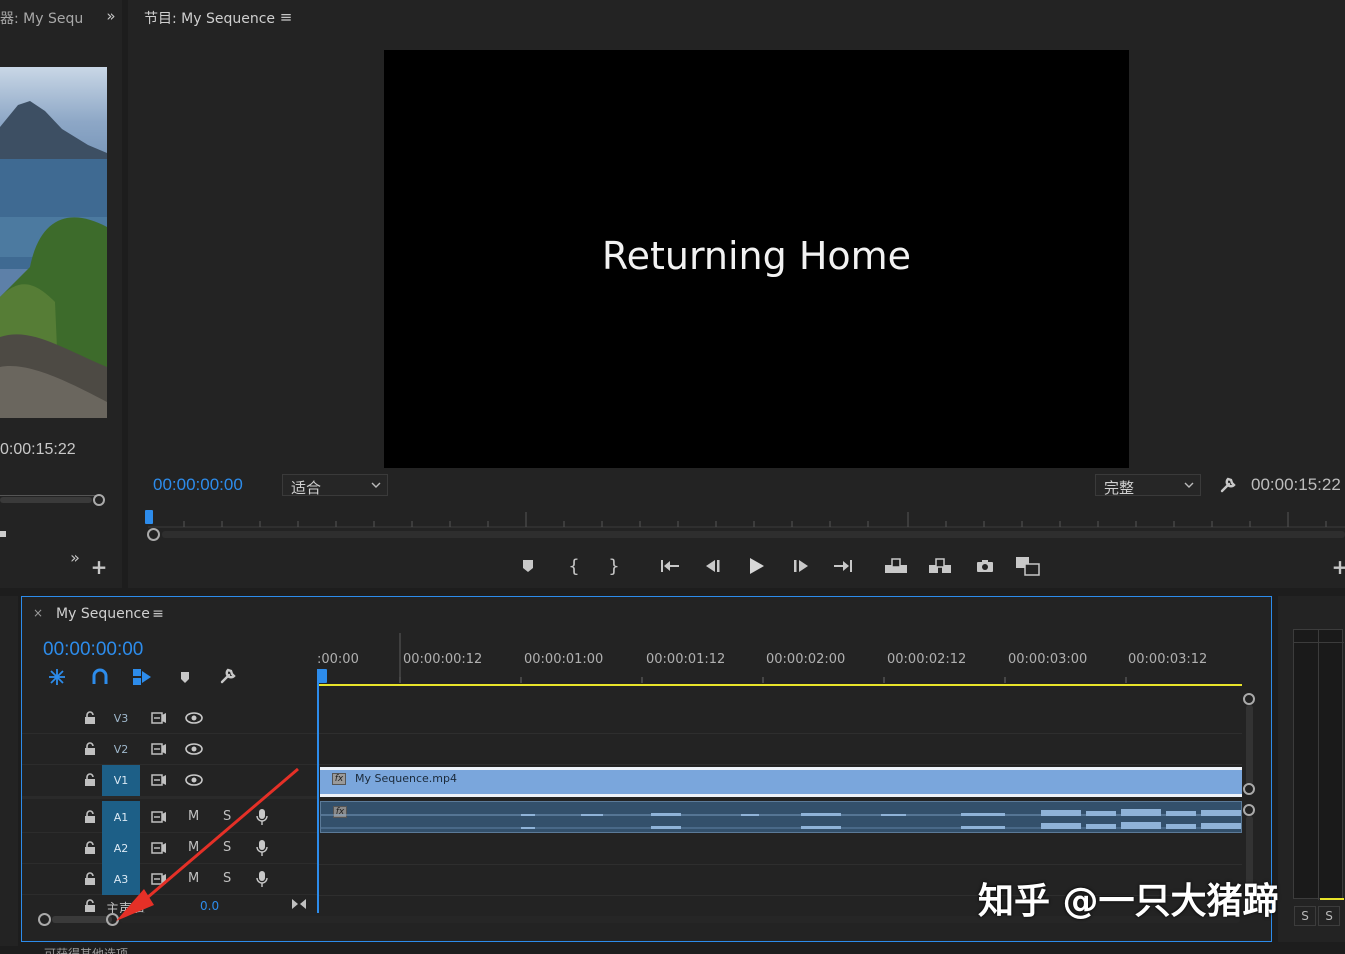 The height and width of the screenshot is (954, 1345). I want to click on fx-badge: fx, so click(339, 779).